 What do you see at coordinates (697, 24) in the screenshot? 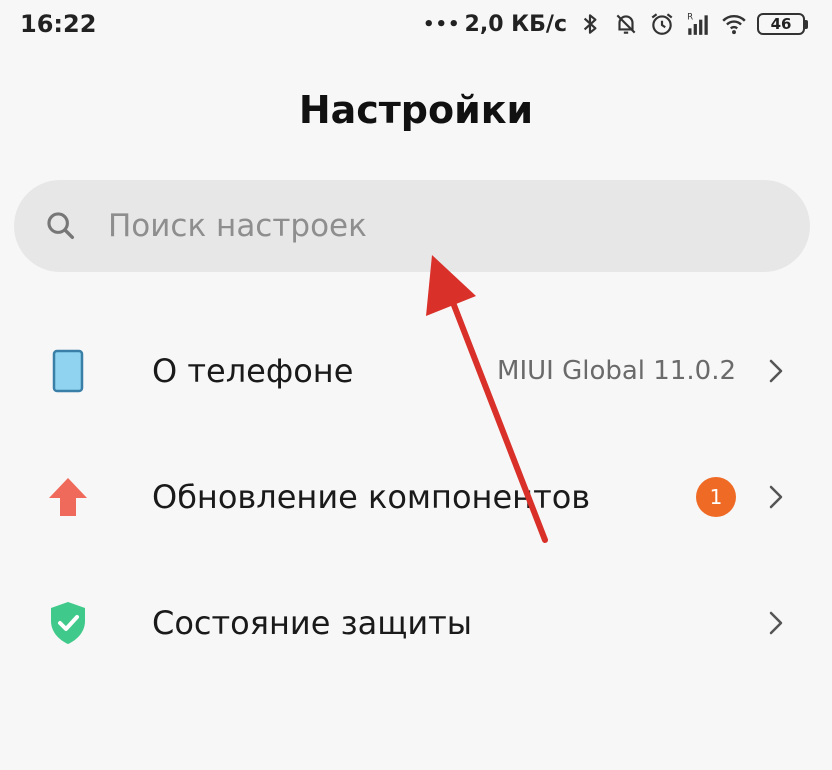
I see `signal-icon: R` at bounding box center [697, 24].